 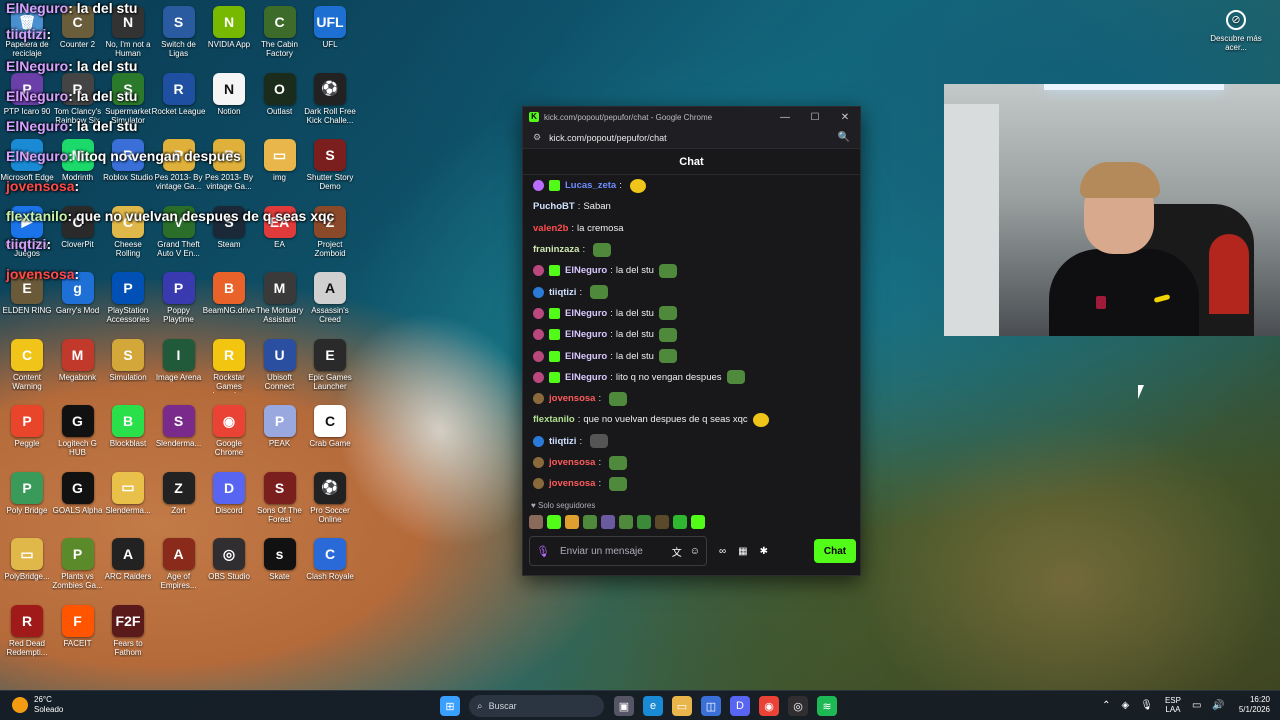 I want to click on chat-username: tiiqtizi, so click(x=562, y=292).